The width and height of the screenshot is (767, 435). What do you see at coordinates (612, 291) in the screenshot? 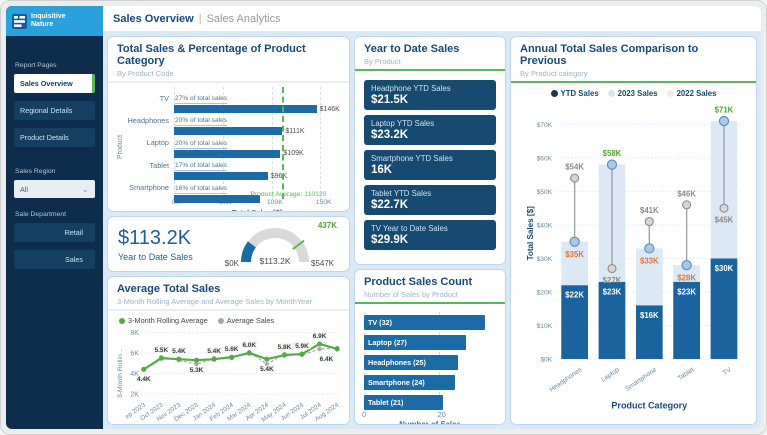
I see `svg-text: $23K` at bounding box center [612, 291].